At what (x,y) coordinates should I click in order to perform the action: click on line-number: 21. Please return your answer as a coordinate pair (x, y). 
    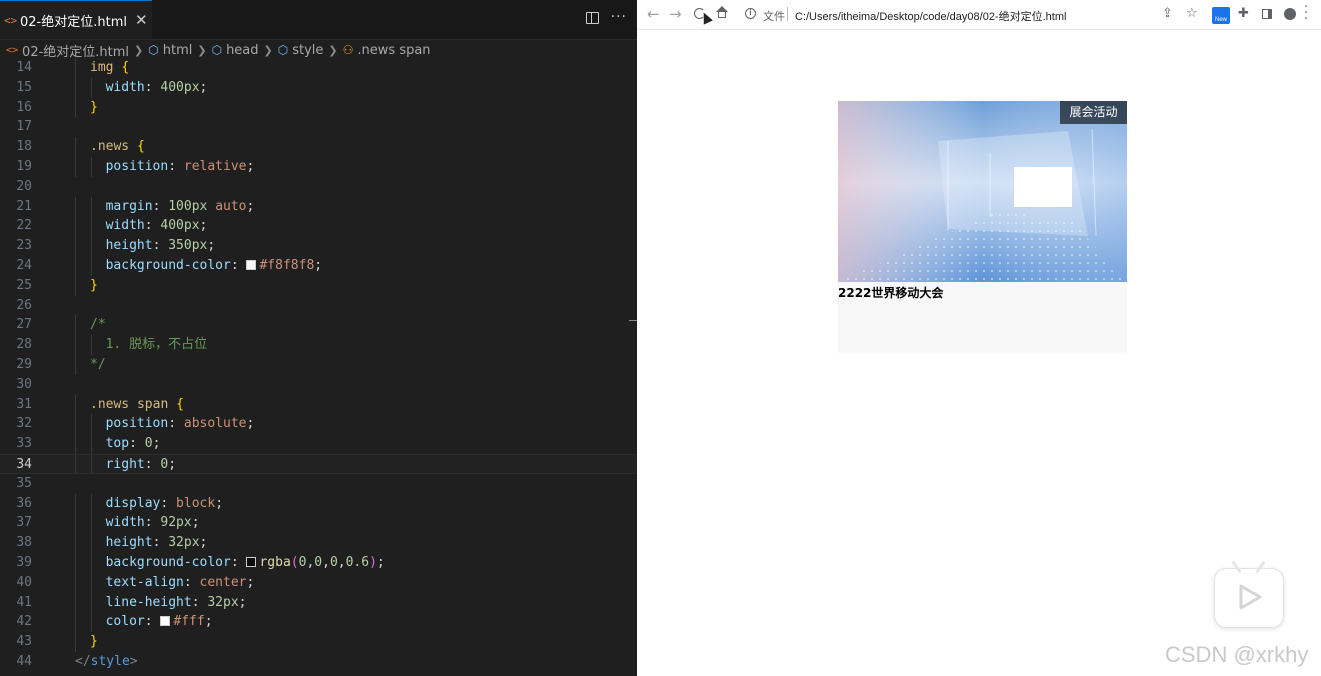
    Looking at the image, I should click on (24, 206).